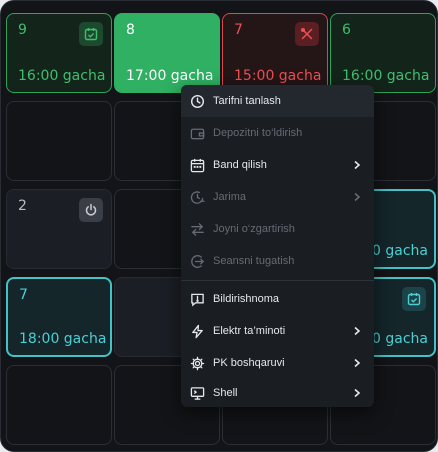 This screenshot has height=452, width=438. What do you see at coordinates (246, 299) in the screenshot?
I see `menu-item-label: Bildirishnoma` at bounding box center [246, 299].